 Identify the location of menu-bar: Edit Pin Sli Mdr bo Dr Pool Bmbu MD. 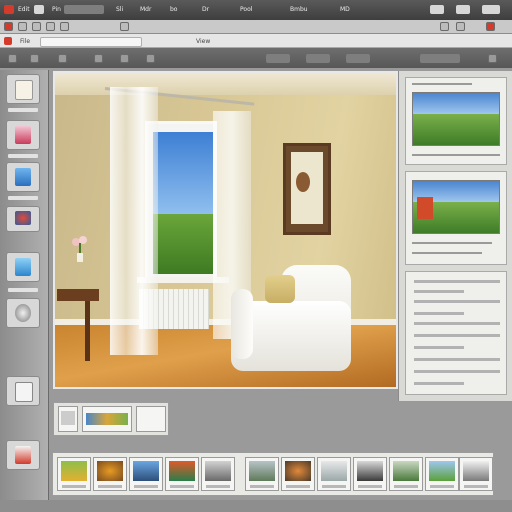
(256, 10).